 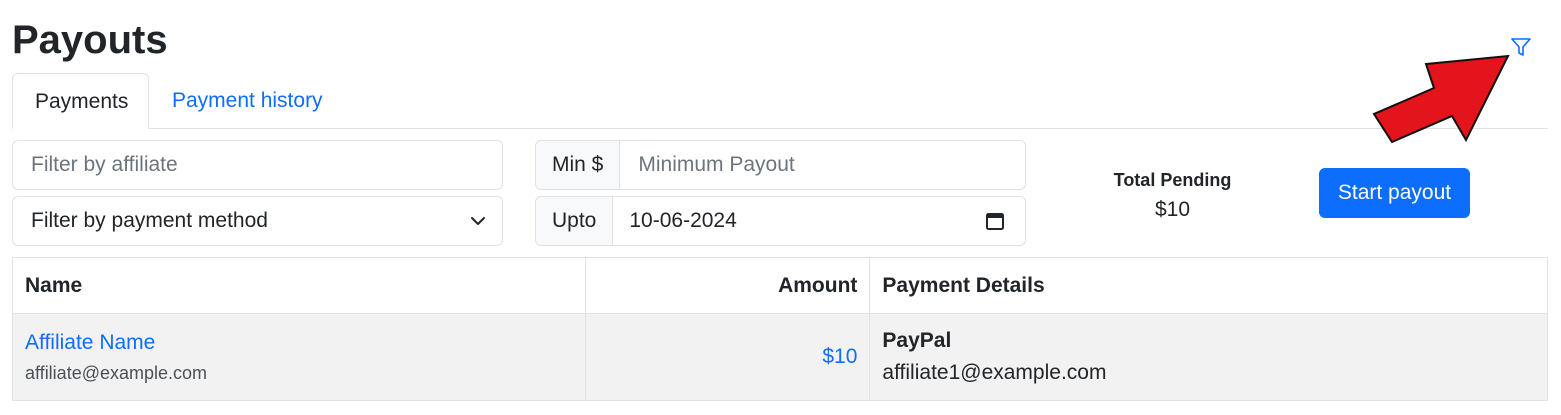 I want to click on affiliate-name-link: Affiliate Name, so click(x=299, y=343).